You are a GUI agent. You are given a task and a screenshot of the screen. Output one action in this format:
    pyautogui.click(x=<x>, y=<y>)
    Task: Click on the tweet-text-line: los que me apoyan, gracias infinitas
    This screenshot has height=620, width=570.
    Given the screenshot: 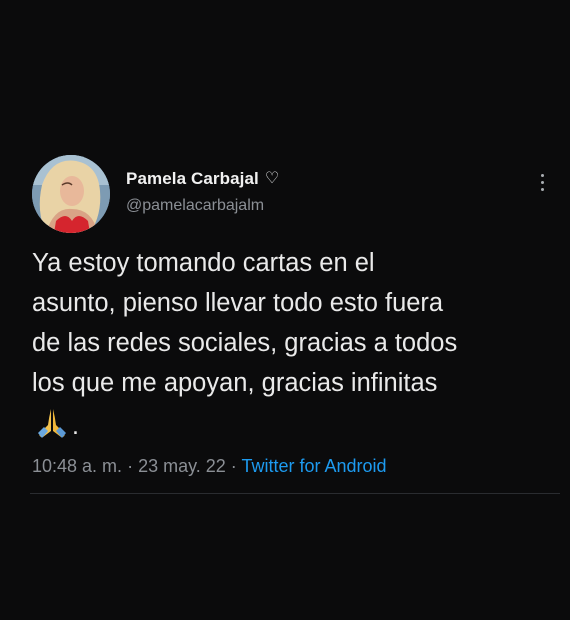 What is the action you would take?
    pyautogui.click(x=235, y=383)
    